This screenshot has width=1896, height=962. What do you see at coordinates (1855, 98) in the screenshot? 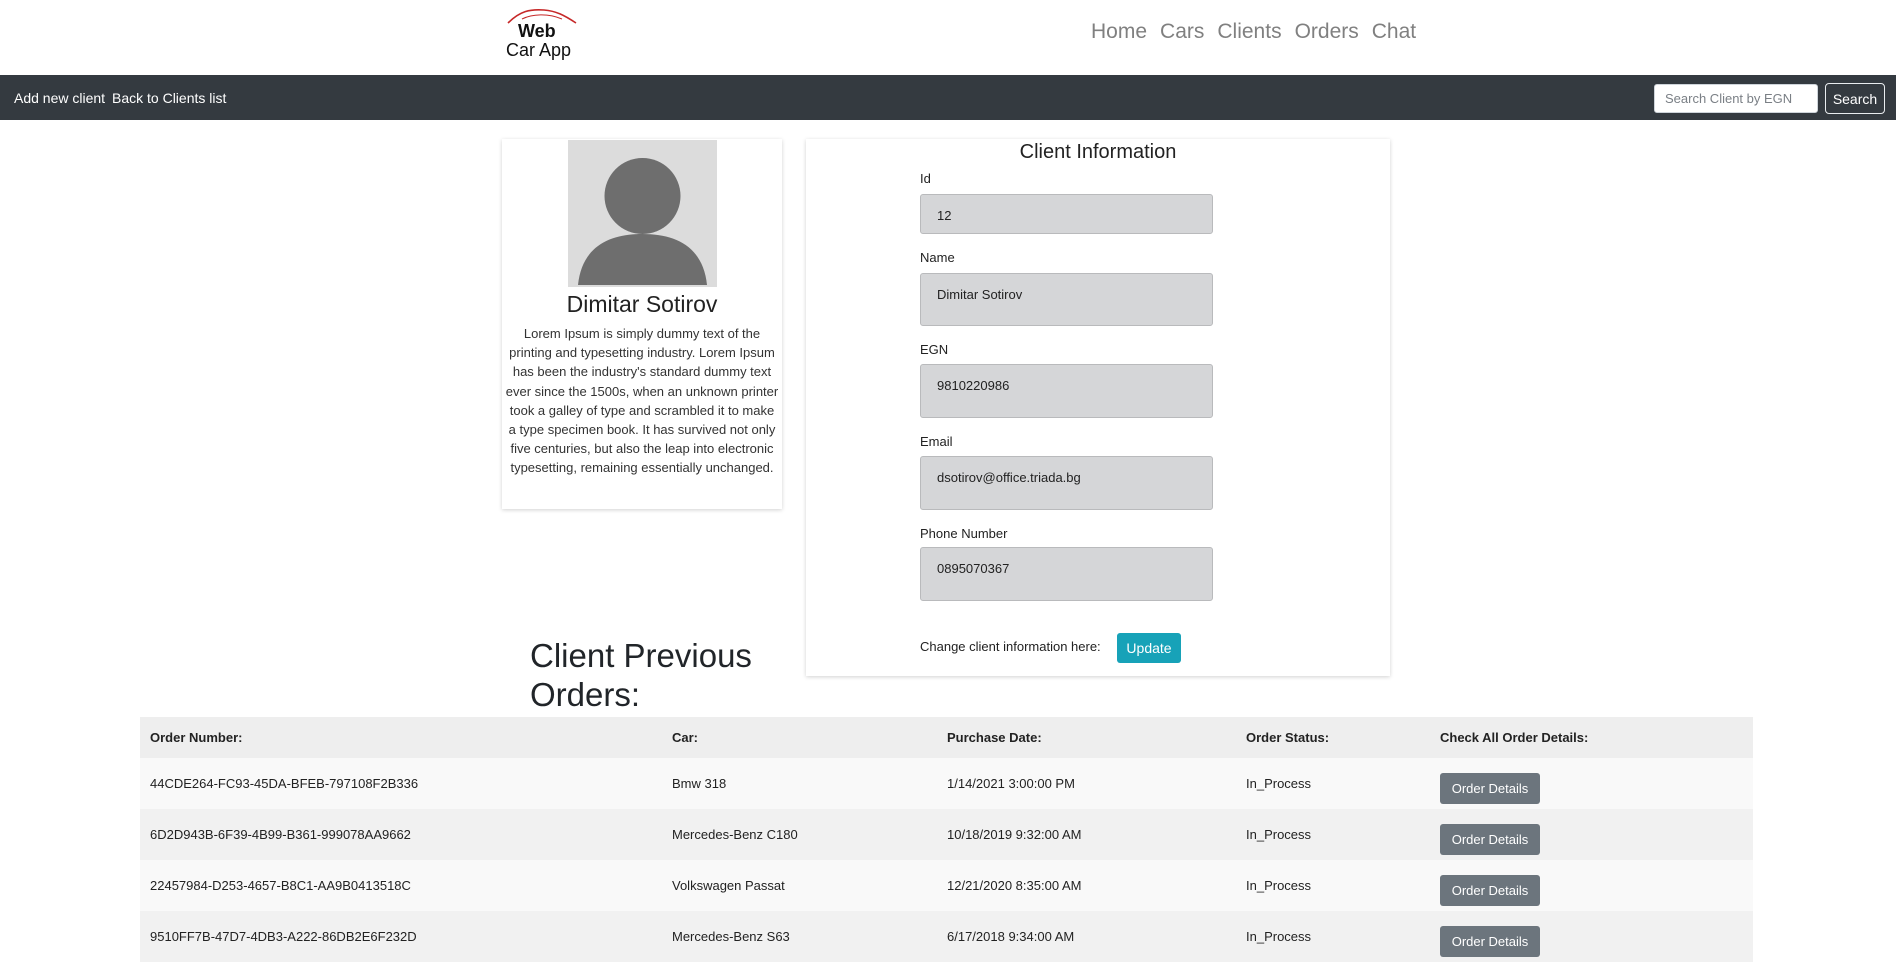
I see `search-button: Search` at bounding box center [1855, 98].